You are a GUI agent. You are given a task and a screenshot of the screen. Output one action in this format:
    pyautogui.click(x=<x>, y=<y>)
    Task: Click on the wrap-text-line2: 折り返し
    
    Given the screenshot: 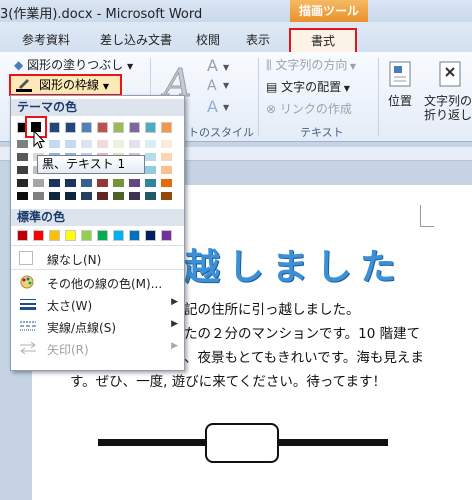 What is the action you would take?
    pyautogui.click(x=448, y=114)
    